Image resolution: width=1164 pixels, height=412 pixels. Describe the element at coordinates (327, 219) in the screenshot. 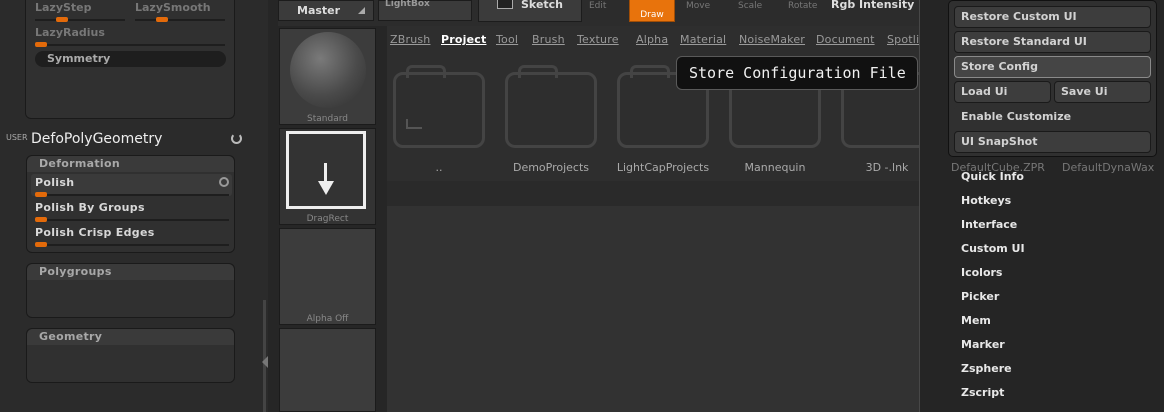

I see `dragrect-caption: DragRect` at that location.